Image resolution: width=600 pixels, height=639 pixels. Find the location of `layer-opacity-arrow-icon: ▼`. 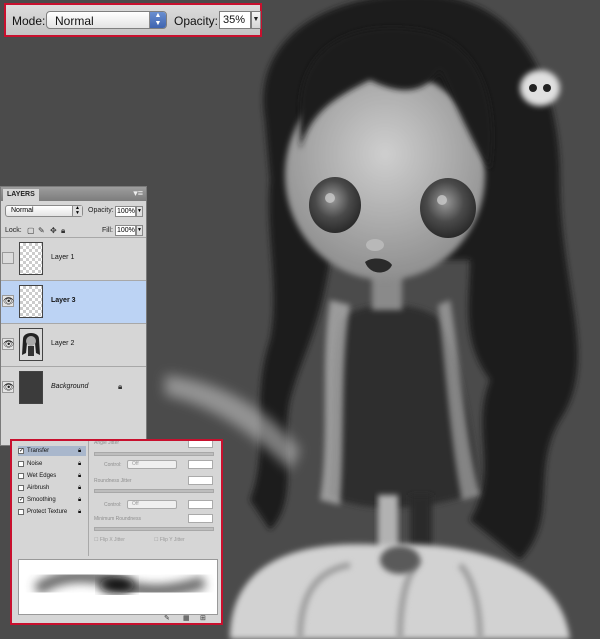

layer-opacity-arrow-icon: ▼ is located at coordinates (139, 211).